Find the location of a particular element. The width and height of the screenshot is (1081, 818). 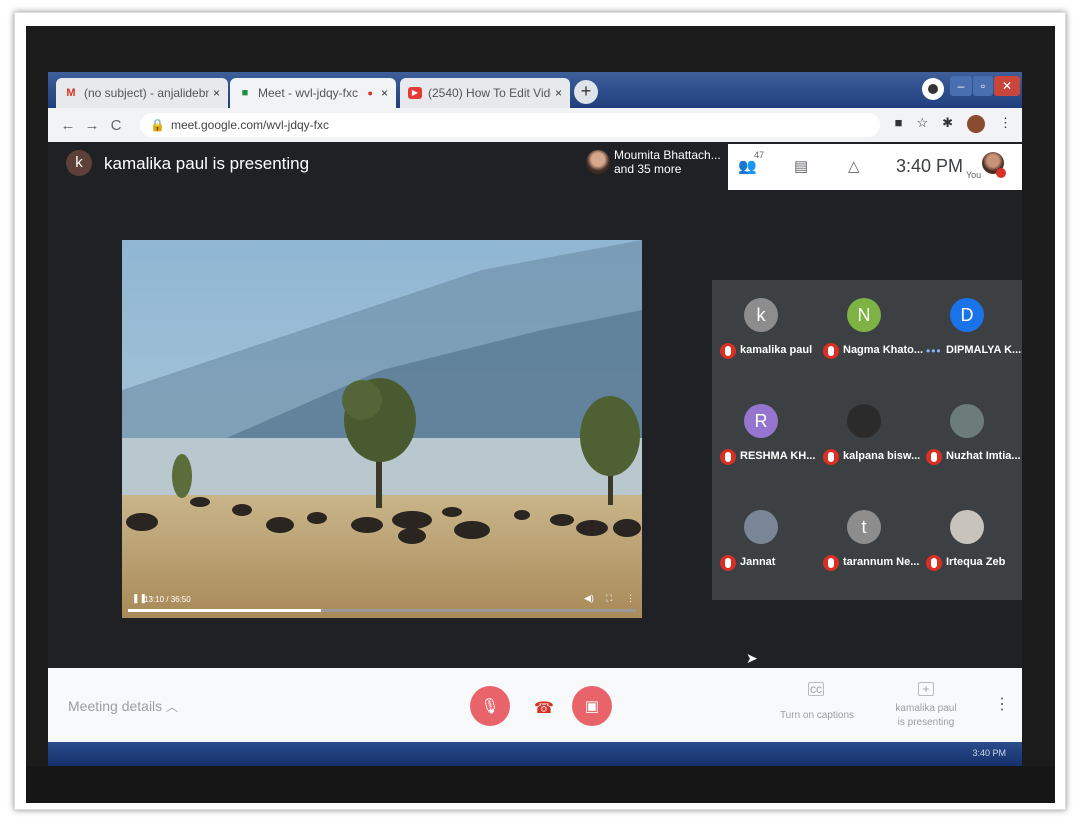

new-tab-button: + is located at coordinates (586, 92).